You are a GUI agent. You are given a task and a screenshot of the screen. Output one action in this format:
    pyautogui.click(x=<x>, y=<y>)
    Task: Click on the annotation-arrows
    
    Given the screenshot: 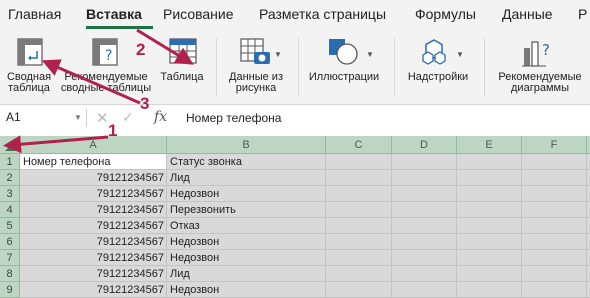 What is the action you would take?
    pyautogui.click(x=98, y=91)
    